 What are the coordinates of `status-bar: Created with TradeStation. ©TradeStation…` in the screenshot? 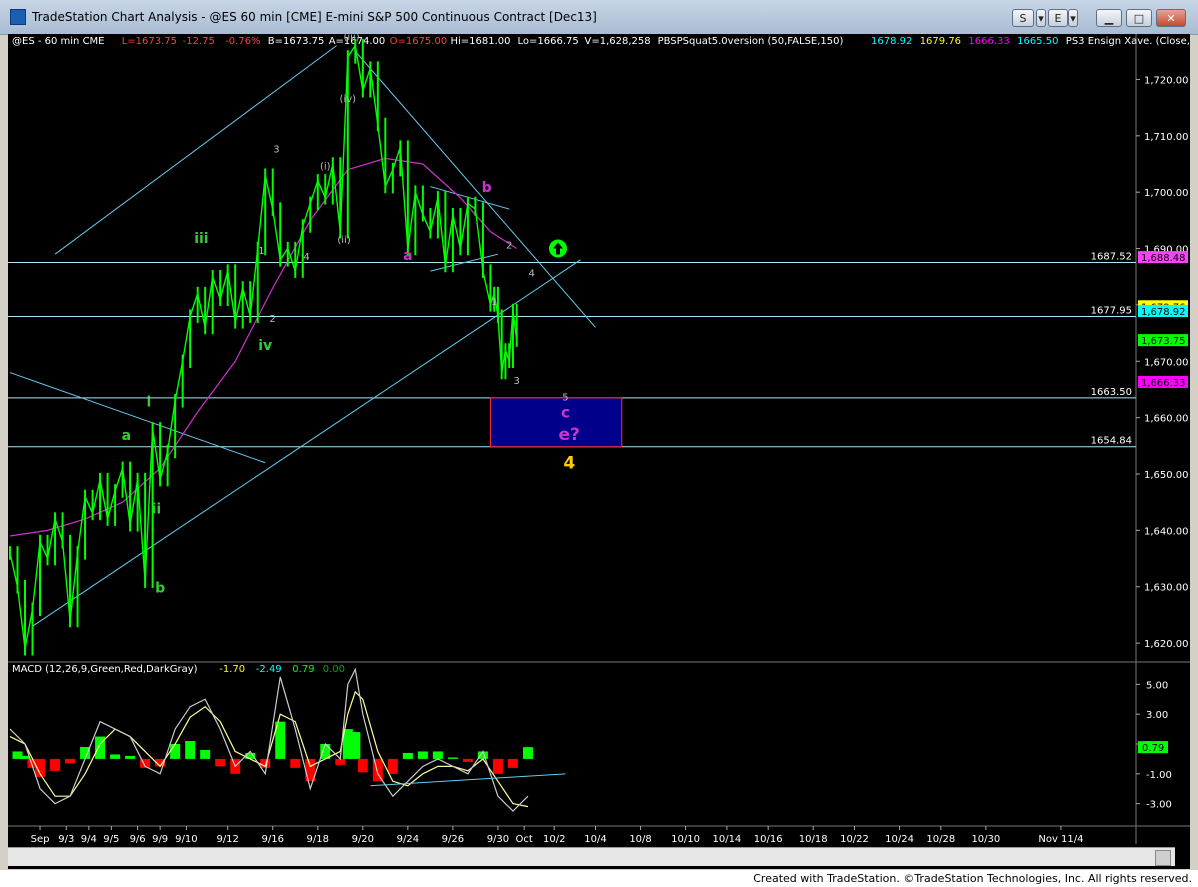 It's located at (599, 878).